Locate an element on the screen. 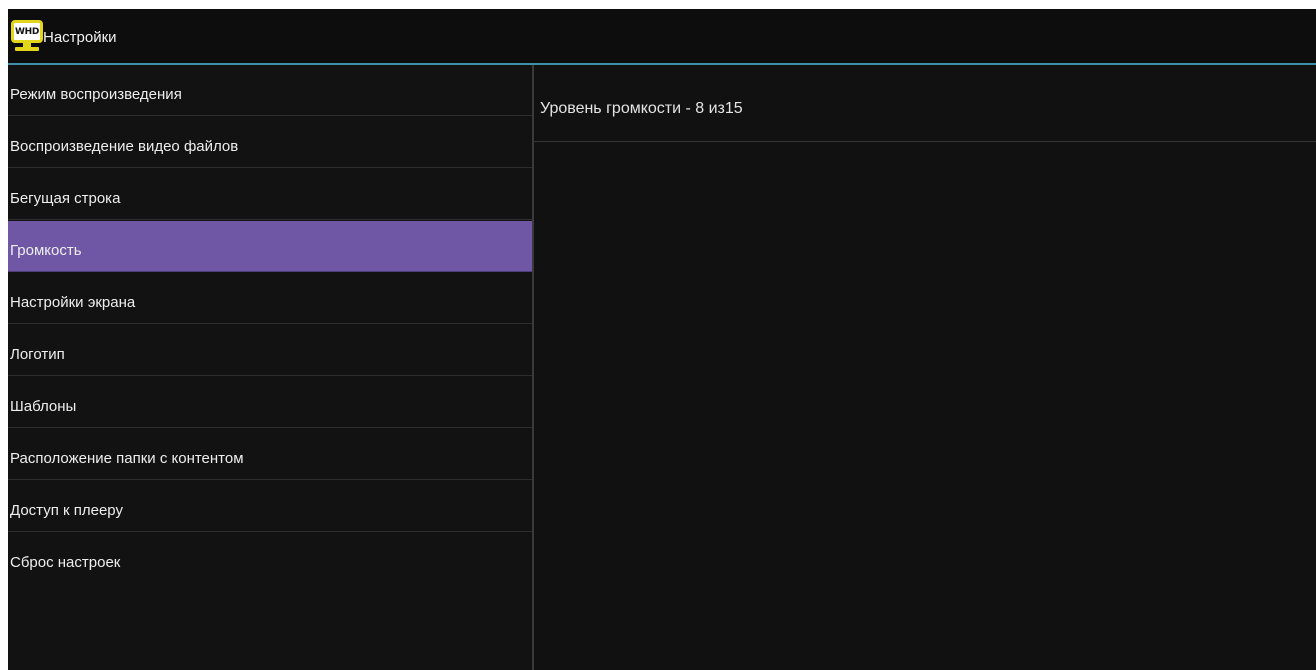 This screenshot has width=1316, height=670. volume-level-setting: Уровень громкости - 8 из15 is located at coordinates (925, 103).